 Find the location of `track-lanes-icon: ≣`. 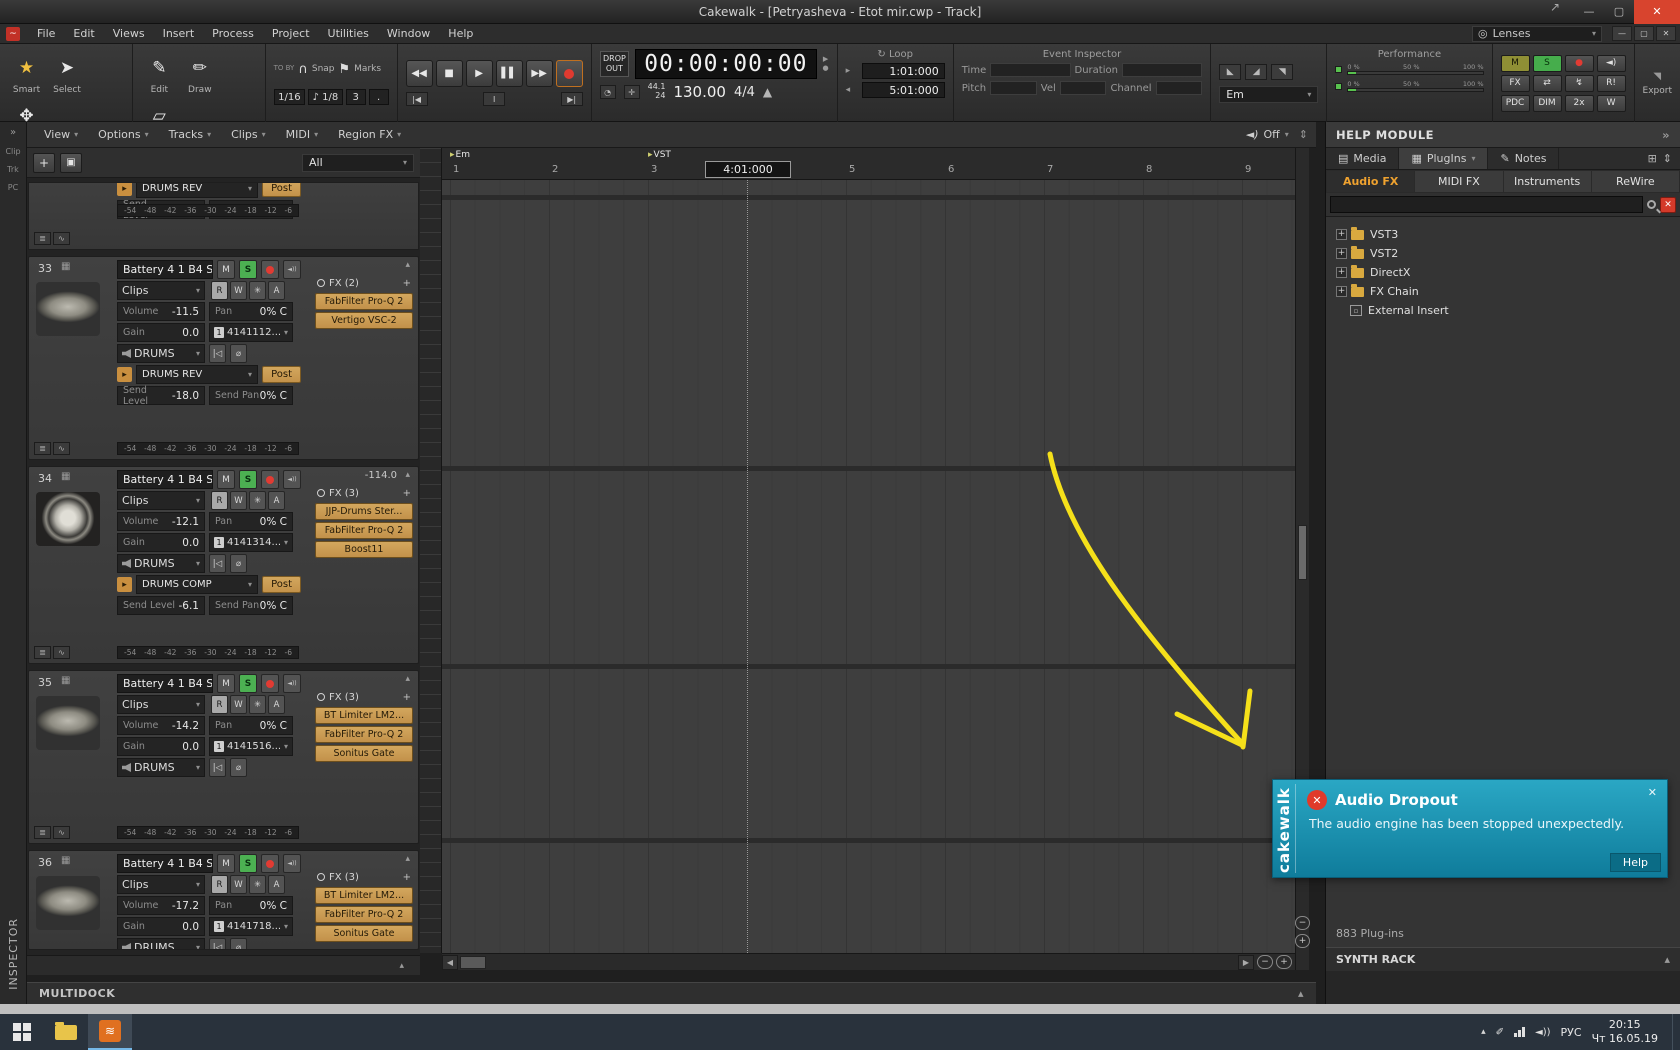

track-lanes-icon: ≣ is located at coordinates (42, 652).